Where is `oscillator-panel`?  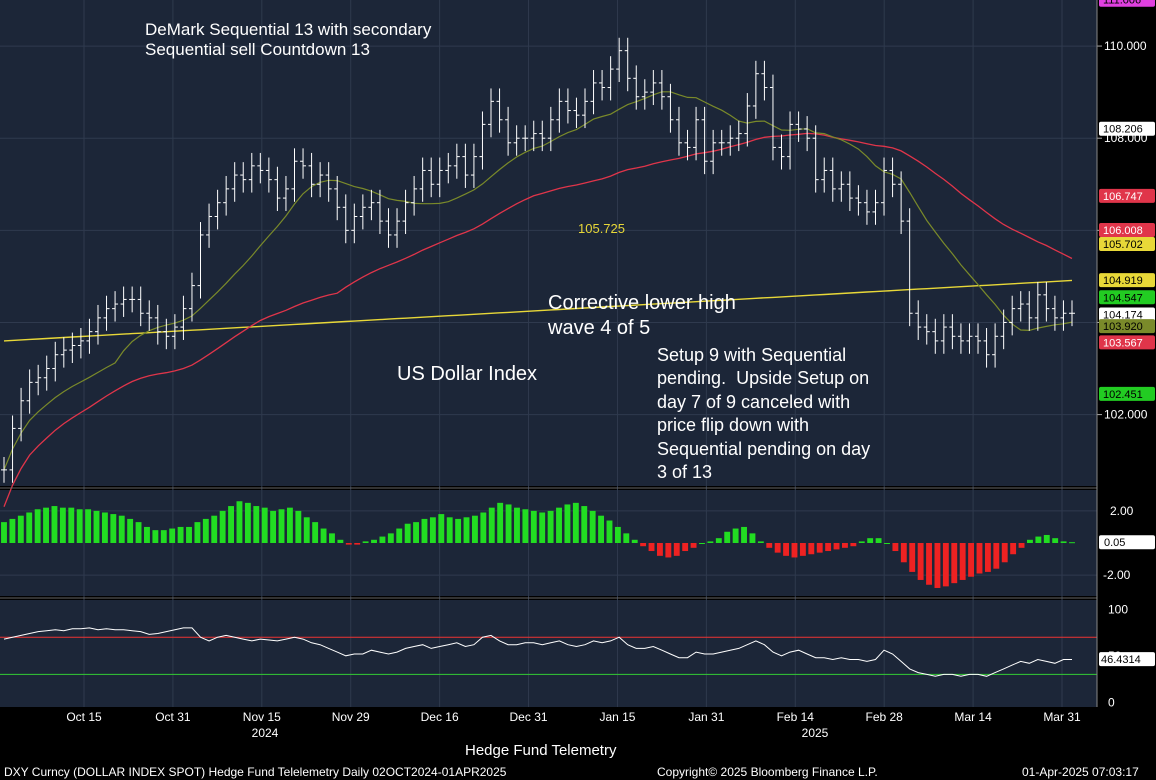
oscillator-panel is located at coordinates (548, 653).